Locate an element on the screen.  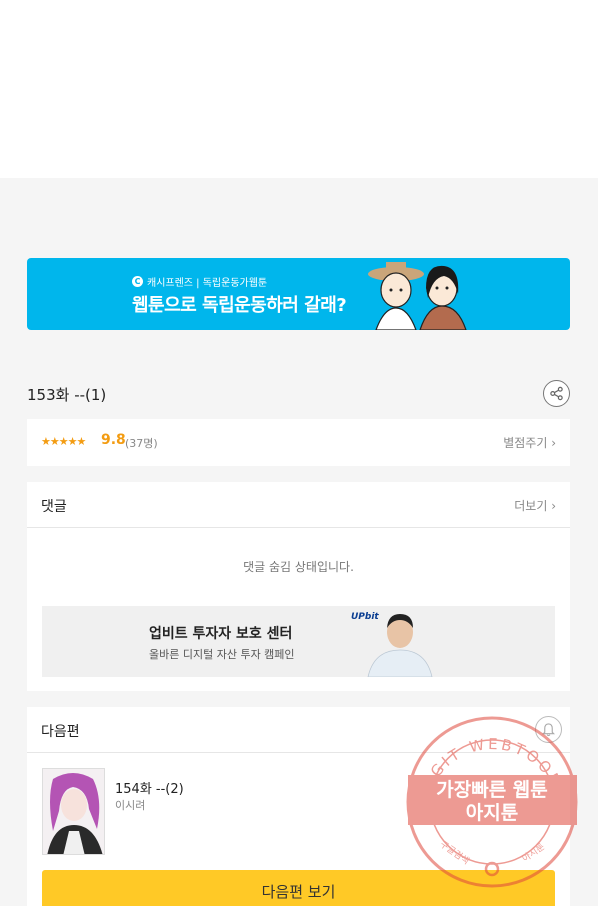
comments-label: 댓글 is located at coordinates (54, 507).